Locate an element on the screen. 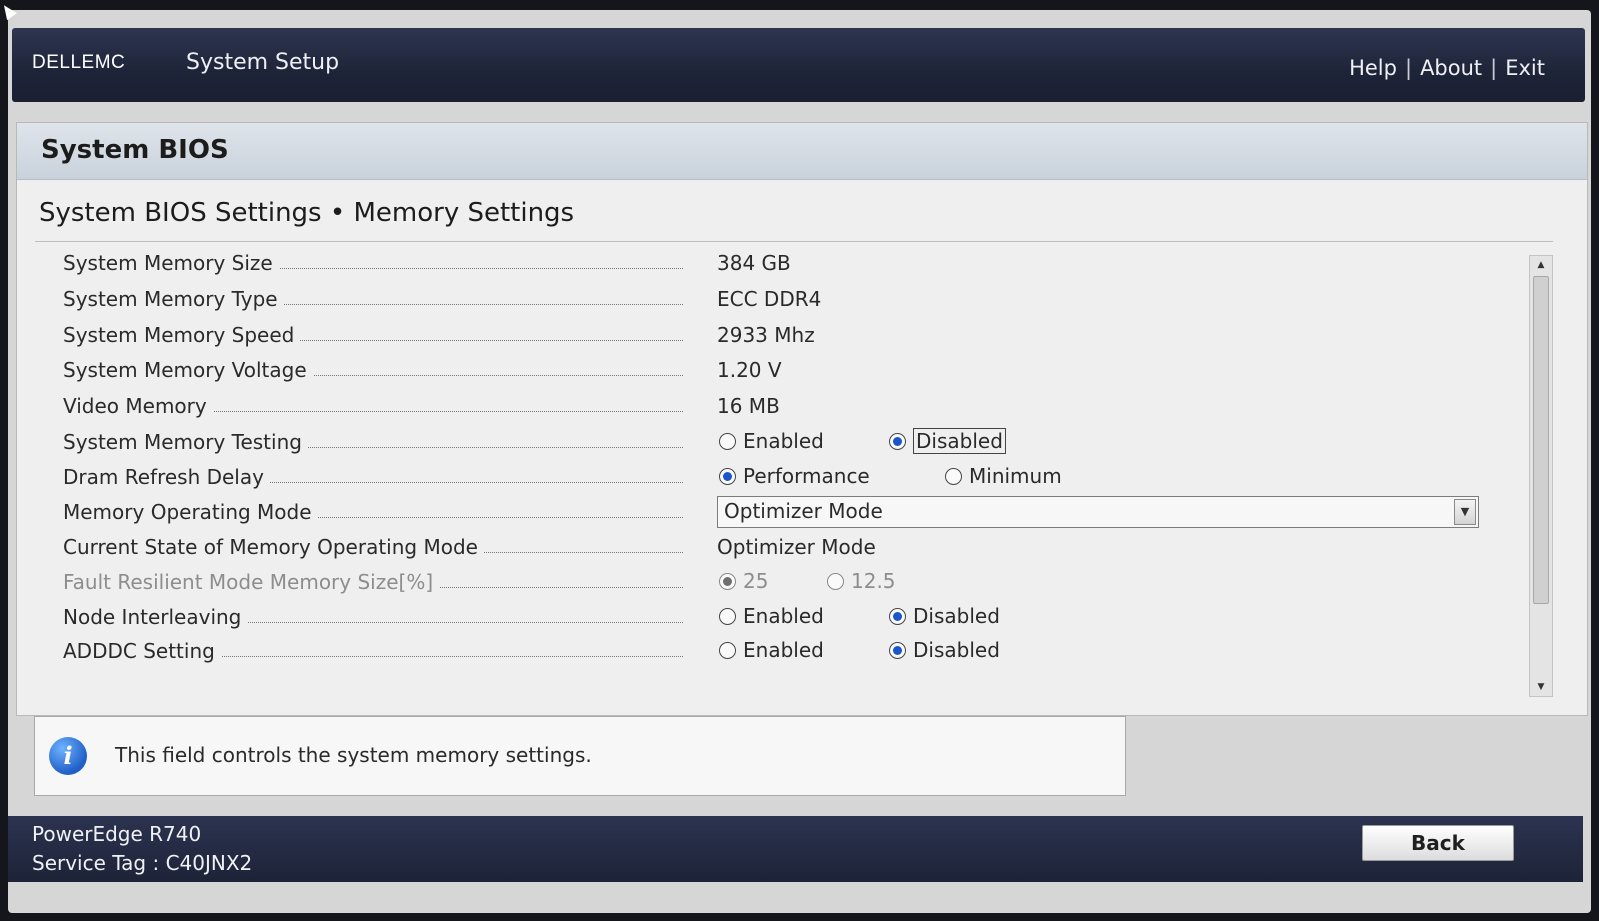  dell-emc-logo: DELLEMC is located at coordinates (79, 62).